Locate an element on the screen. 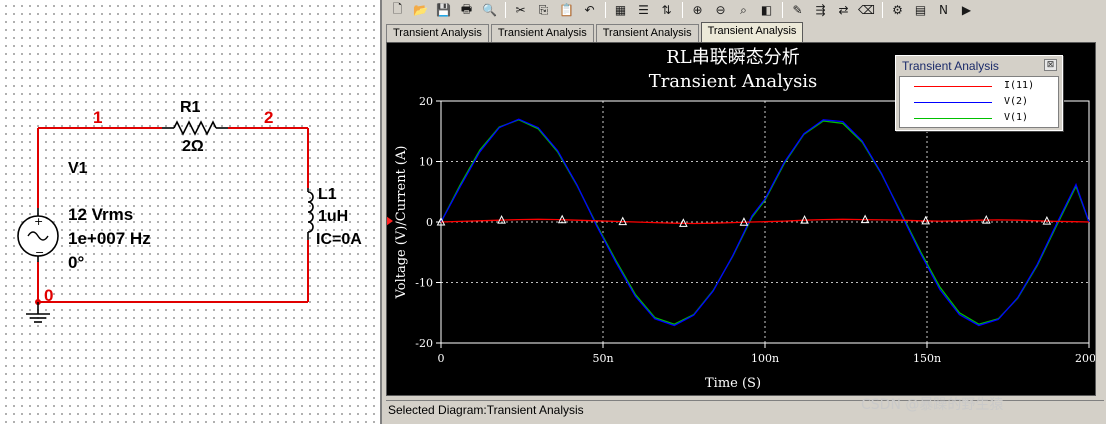  inductor-name: L1 is located at coordinates (327, 194).